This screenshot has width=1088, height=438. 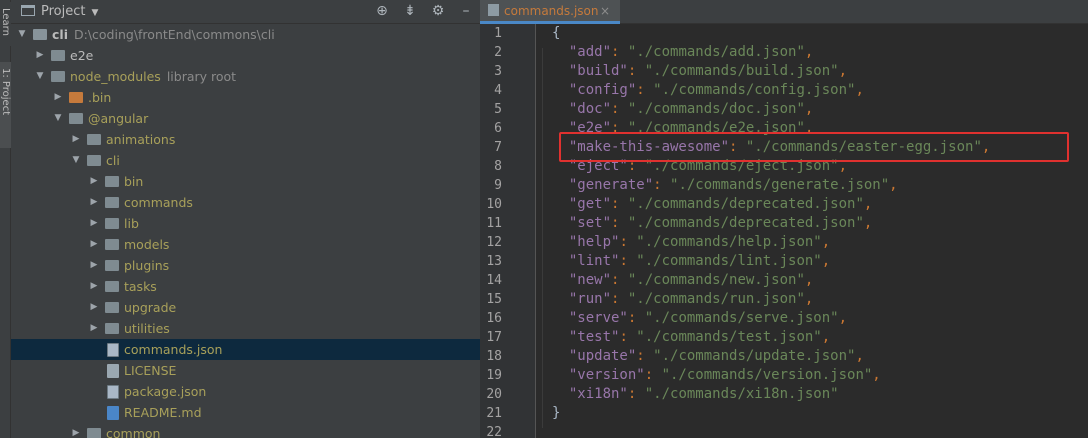 I want to click on tree-item-label: e2e, so click(x=82, y=55).